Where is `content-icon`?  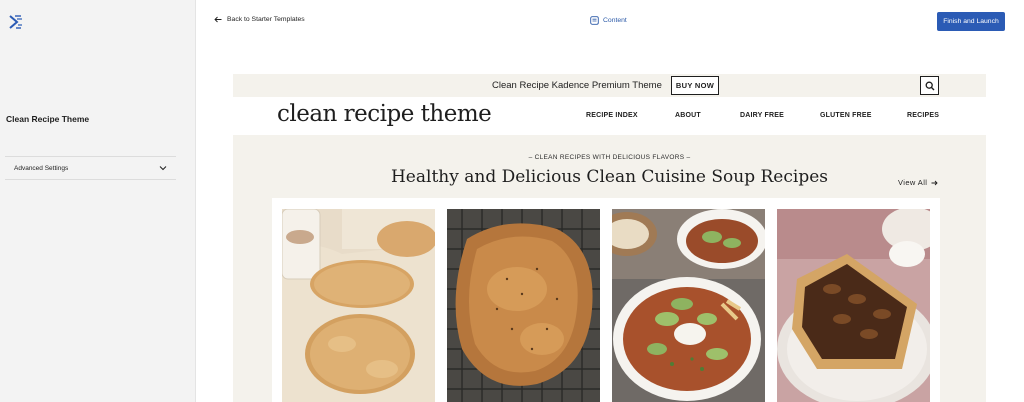 content-icon is located at coordinates (594, 20).